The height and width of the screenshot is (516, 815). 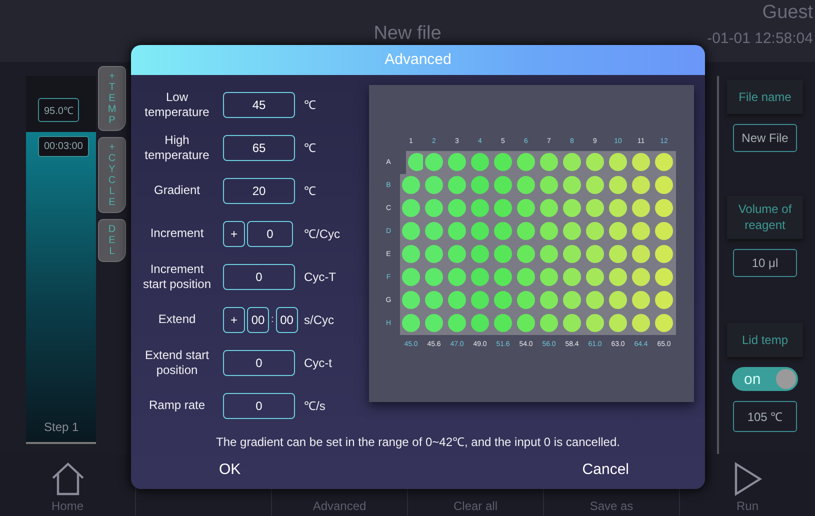 What do you see at coordinates (230, 470) in the screenshot?
I see `ok-button: OK` at bounding box center [230, 470].